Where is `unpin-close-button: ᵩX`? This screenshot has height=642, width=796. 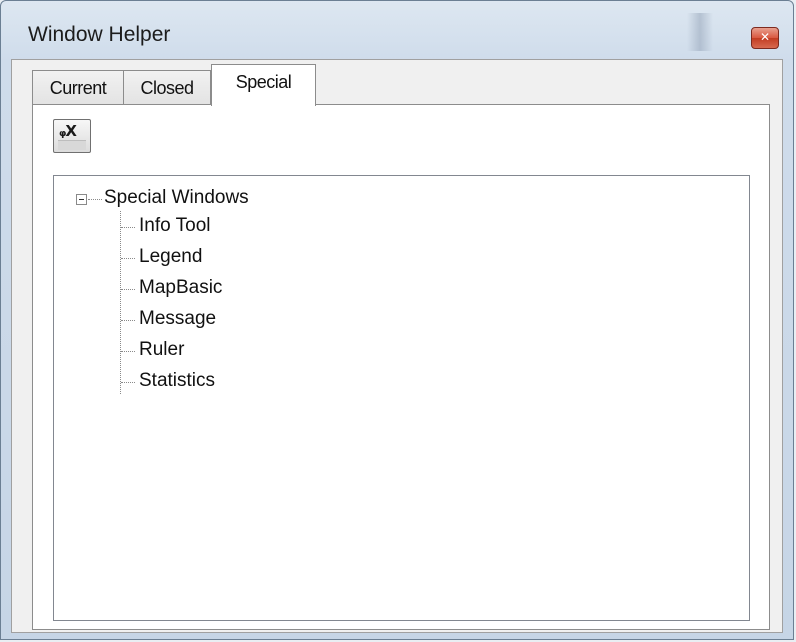 unpin-close-button: ᵩX is located at coordinates (72, 136).